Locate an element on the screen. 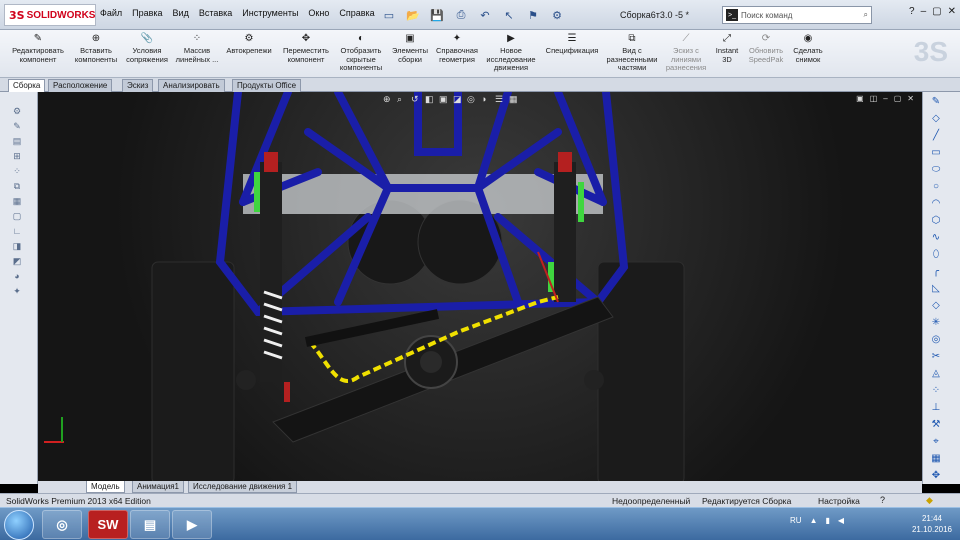 The height and width of the screenshot is (540, 960). sketch-icon: ✎ is located at coordinates (936, 103).